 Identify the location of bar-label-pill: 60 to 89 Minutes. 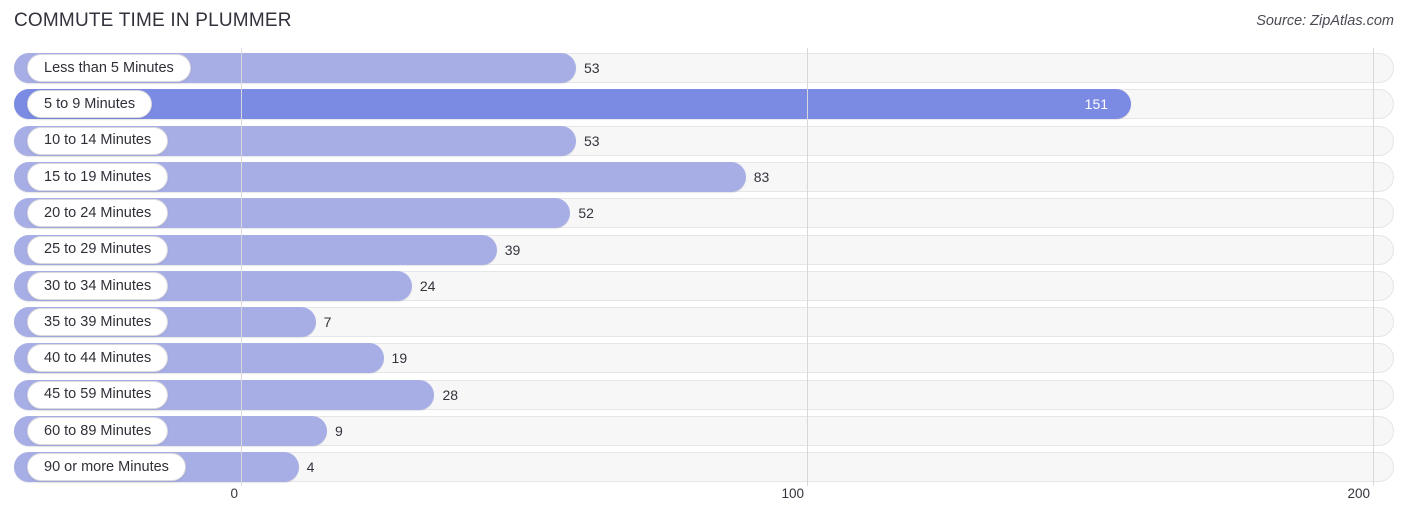
(98, 431).